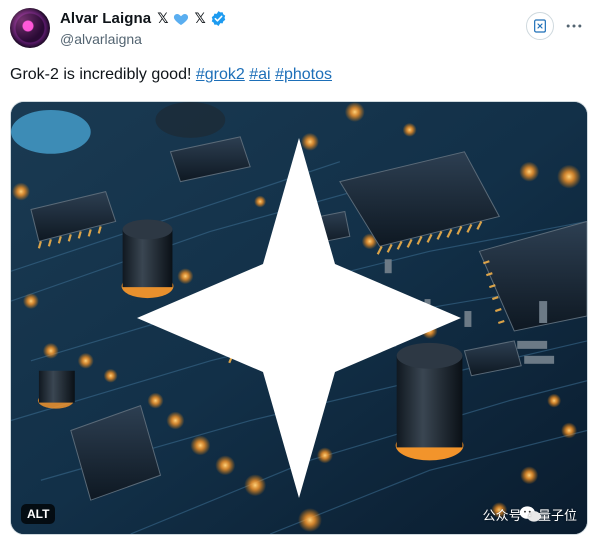 This screenshot has height=546, width=600. What do you see at coordinates (220, 74) in the screenshot?
I see `hashtag-grok2: #grok2` at bounding box center [220, 74].